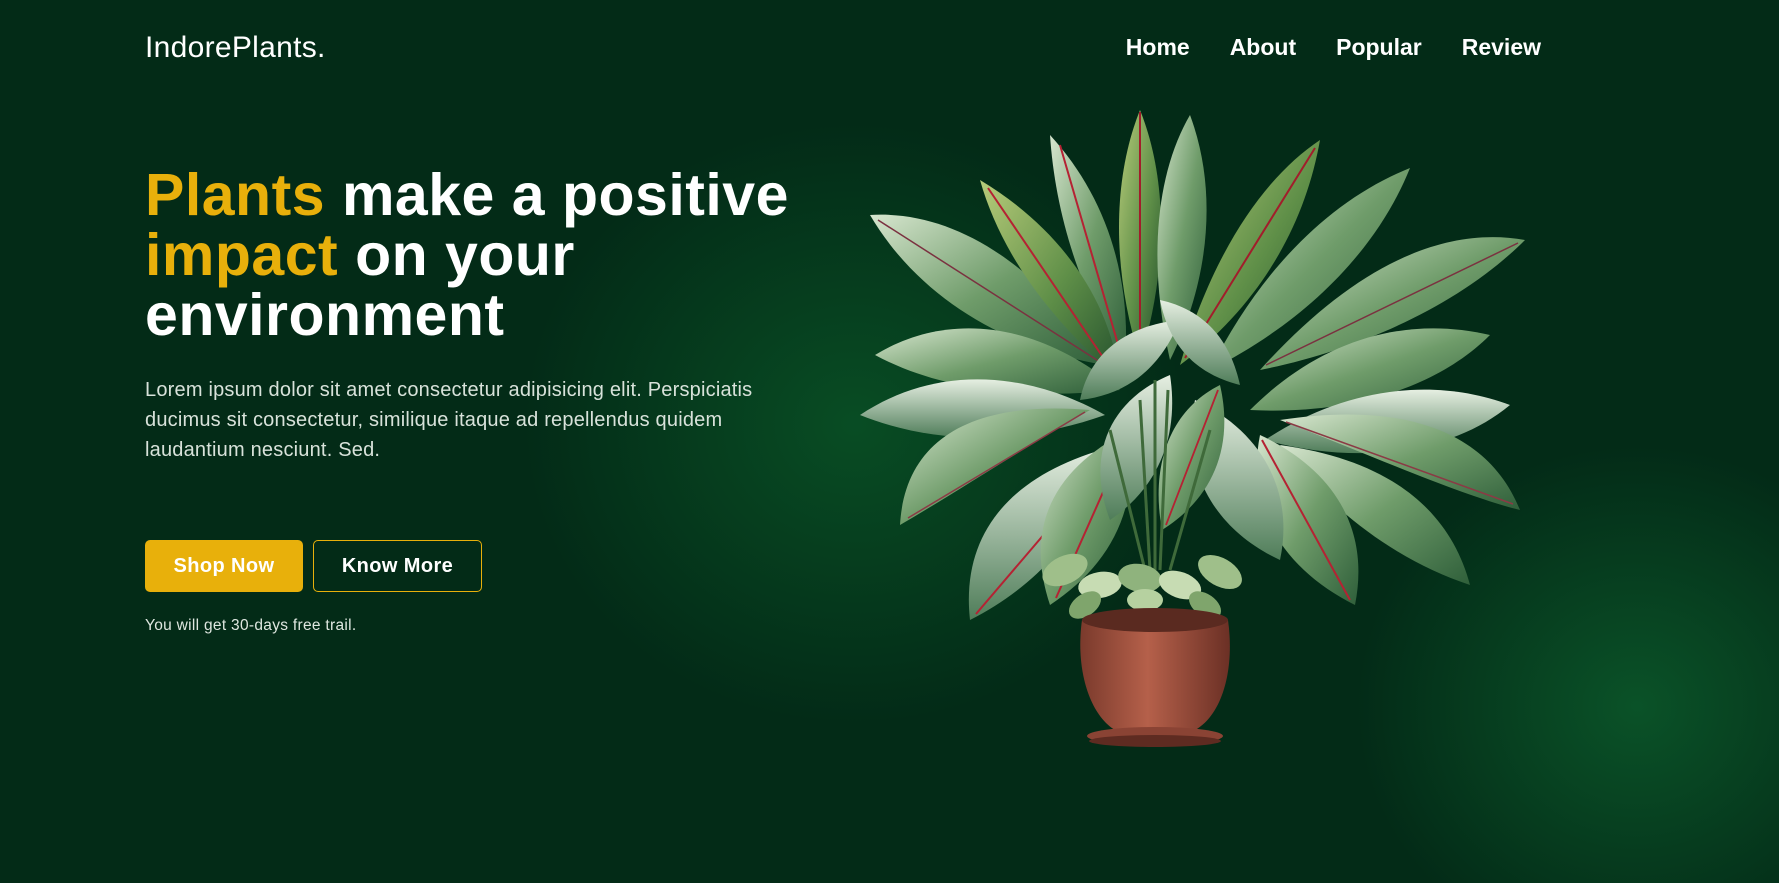 This screenshot has width=1779, height=883. What do you see at coordinates (1158, 47) in the screenshot?
I see `nav-link-home: Home` at bounding box center [1158, 47].